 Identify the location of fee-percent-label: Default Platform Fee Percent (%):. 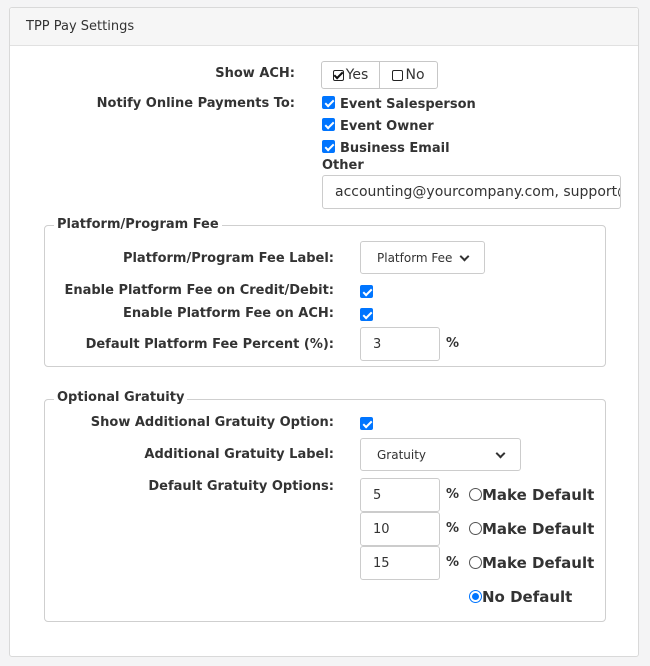
(209, 344).